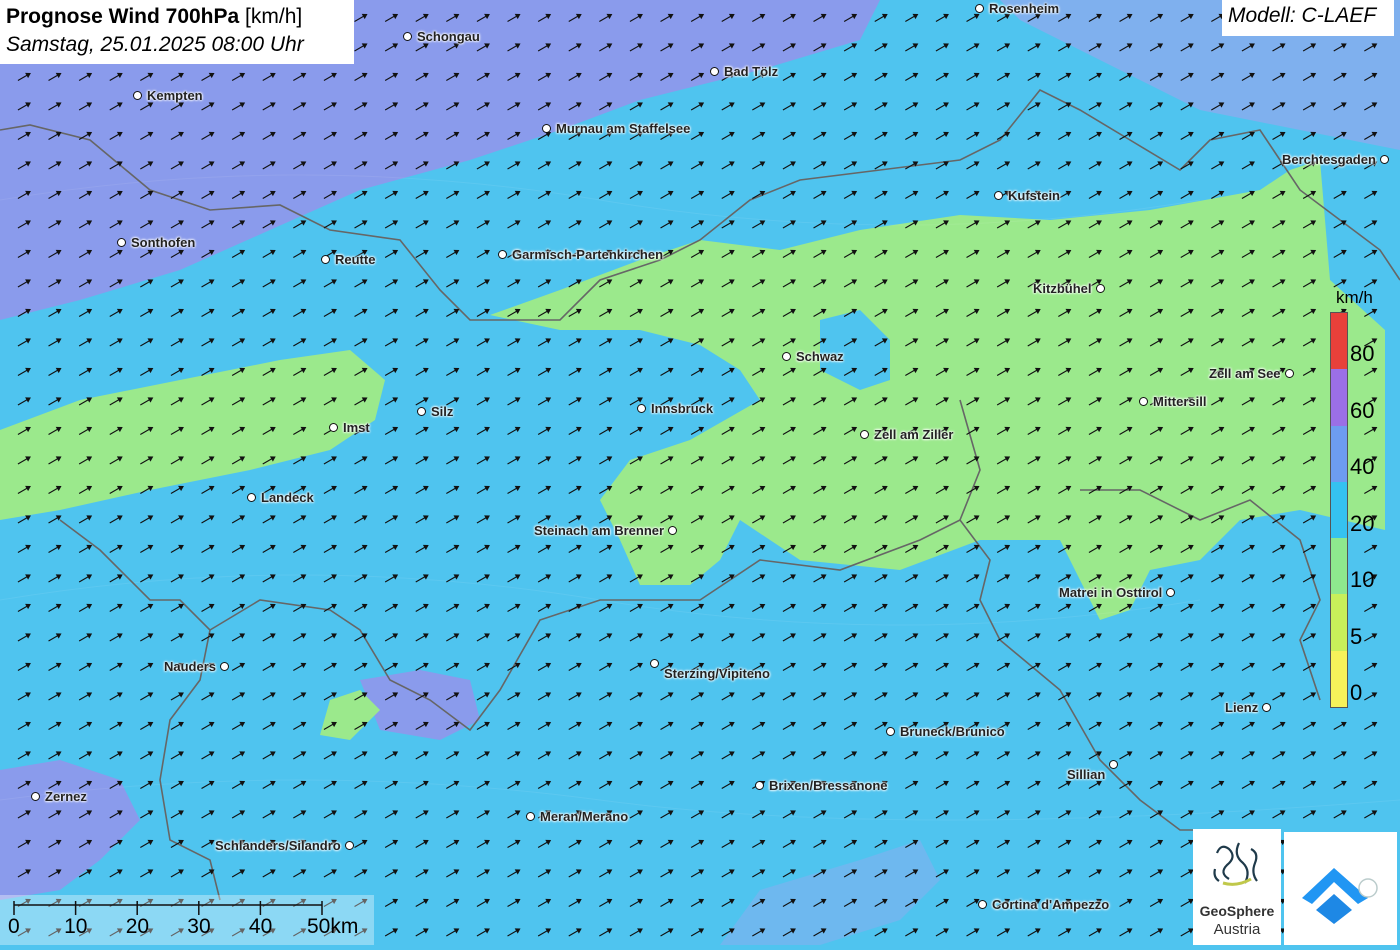 This screenshot has height=950, width=1400. I want to click on app-logo, so click(1340, 888).